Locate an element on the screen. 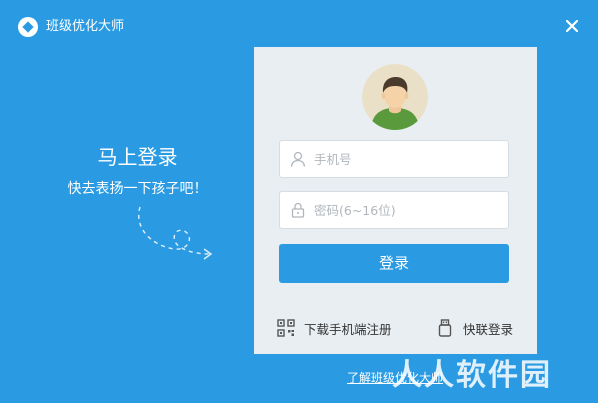 This screenshot has width=598, height=403. promo-title: 马上登录 is located at coordinates (137, 157).